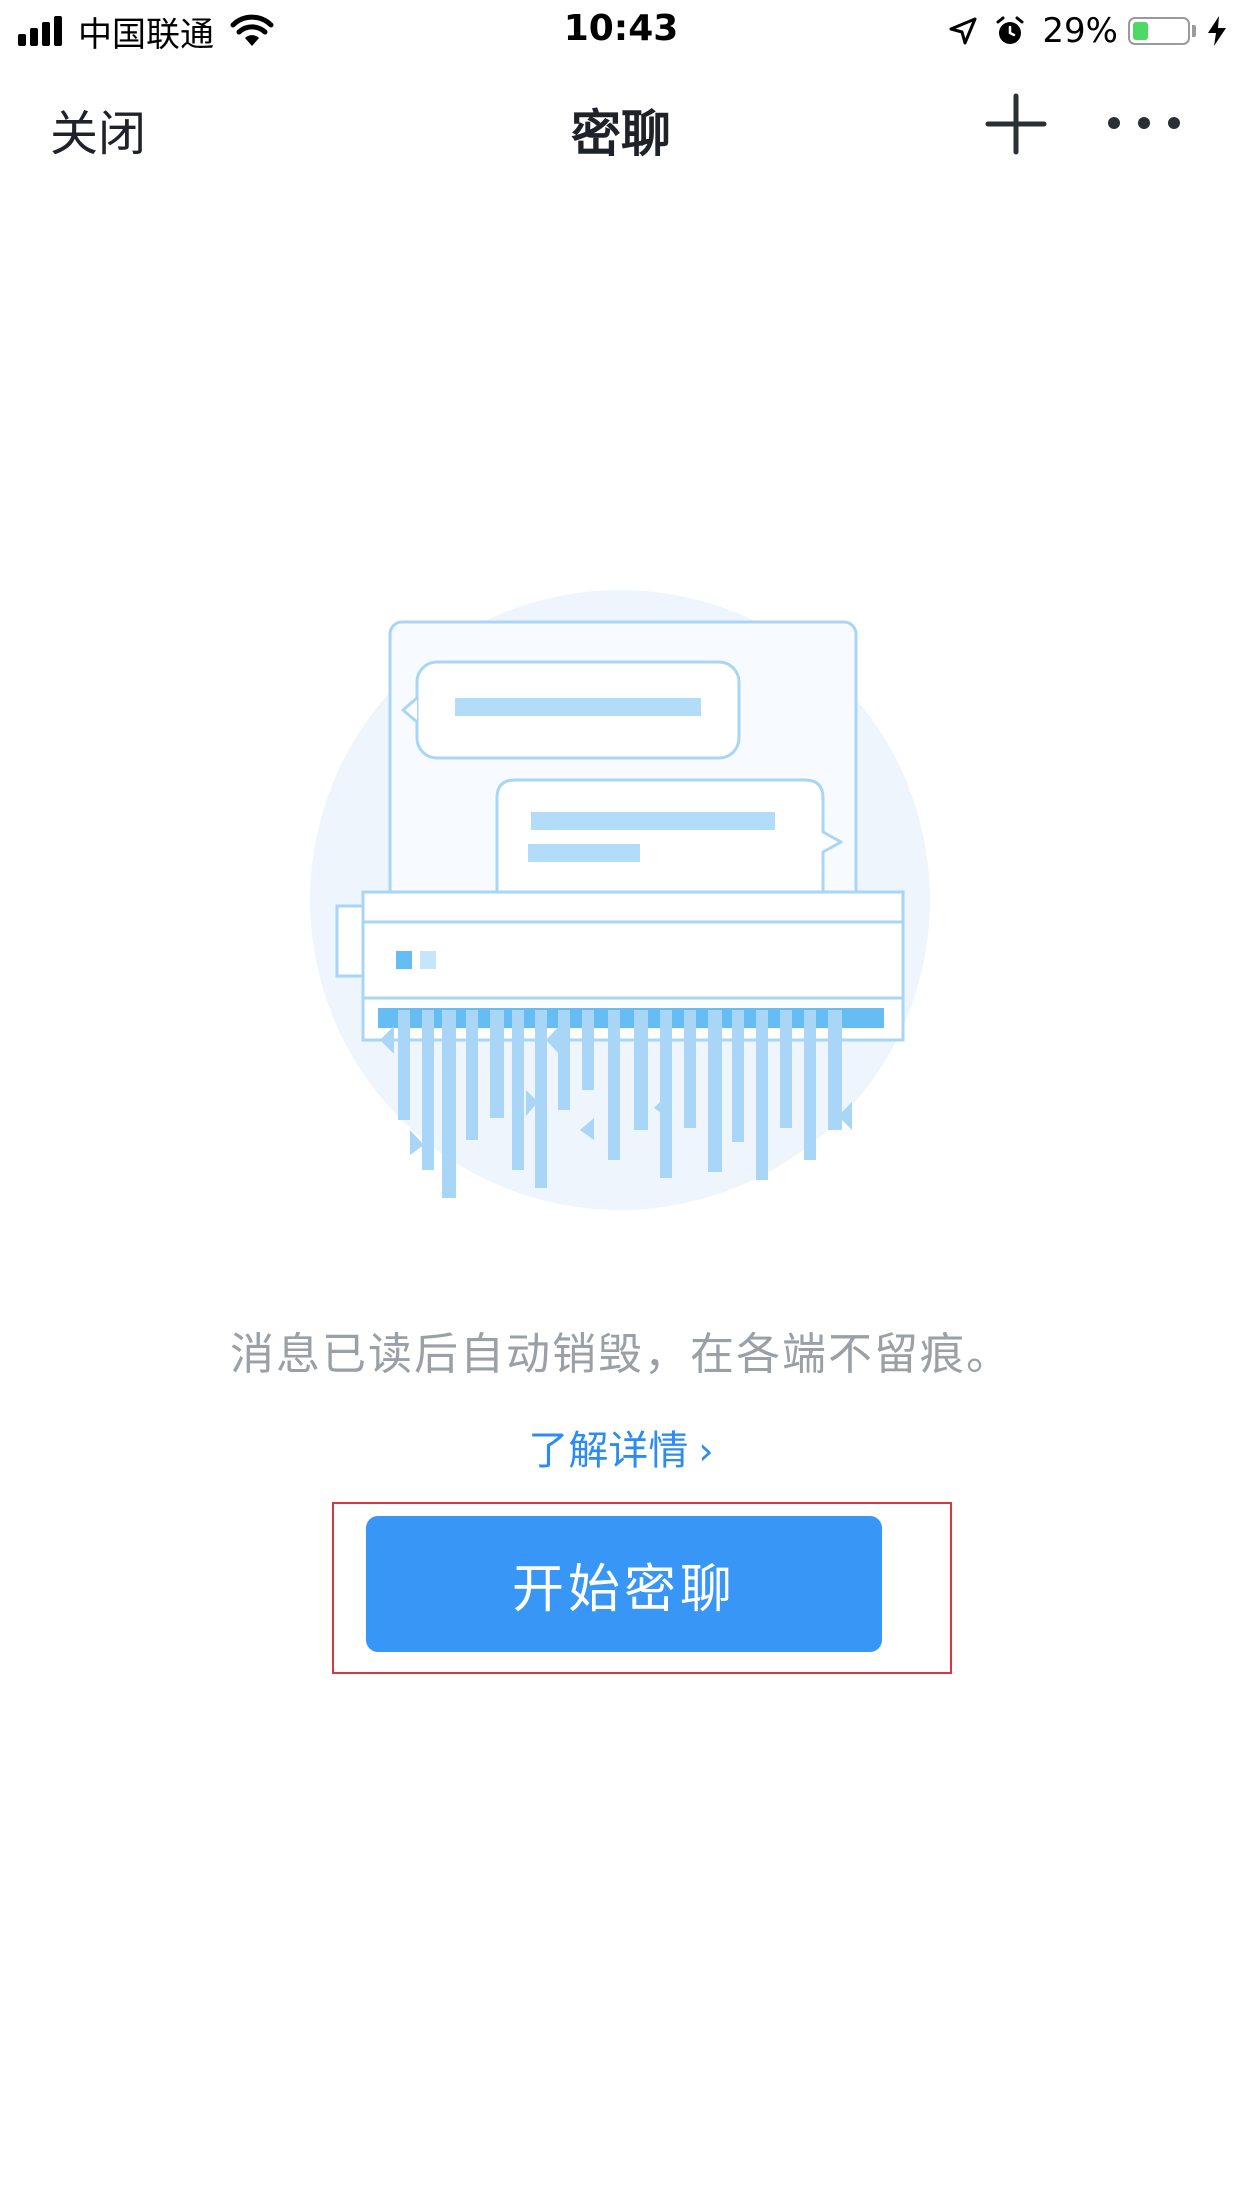  What do you see at coordinates (1217, 31) in the screenshot?
I see `charging-icon` at bounding box center [1217, 31].